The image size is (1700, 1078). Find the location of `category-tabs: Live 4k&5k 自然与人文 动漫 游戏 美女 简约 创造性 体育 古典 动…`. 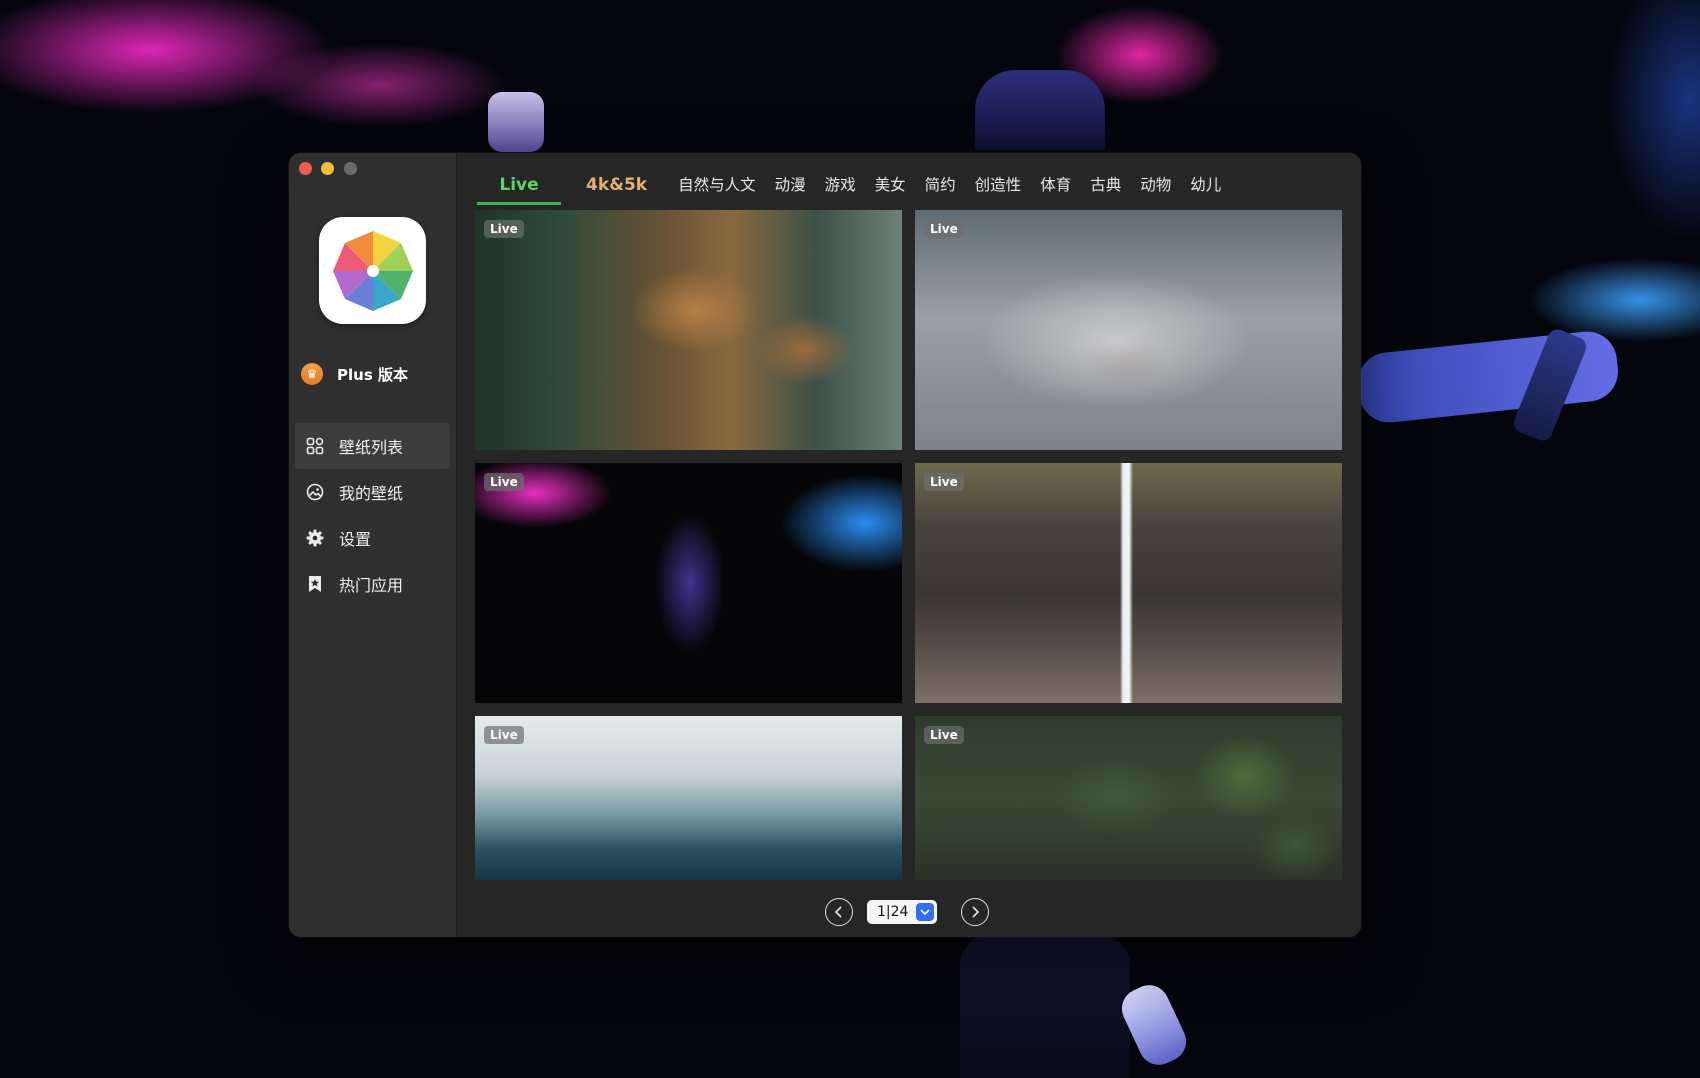

category-tabs: Live 4k&5k 自然与人文 动漫 游戏 美女 简约 创造性 体育 古典 动… is located at coordinates (858, 186).